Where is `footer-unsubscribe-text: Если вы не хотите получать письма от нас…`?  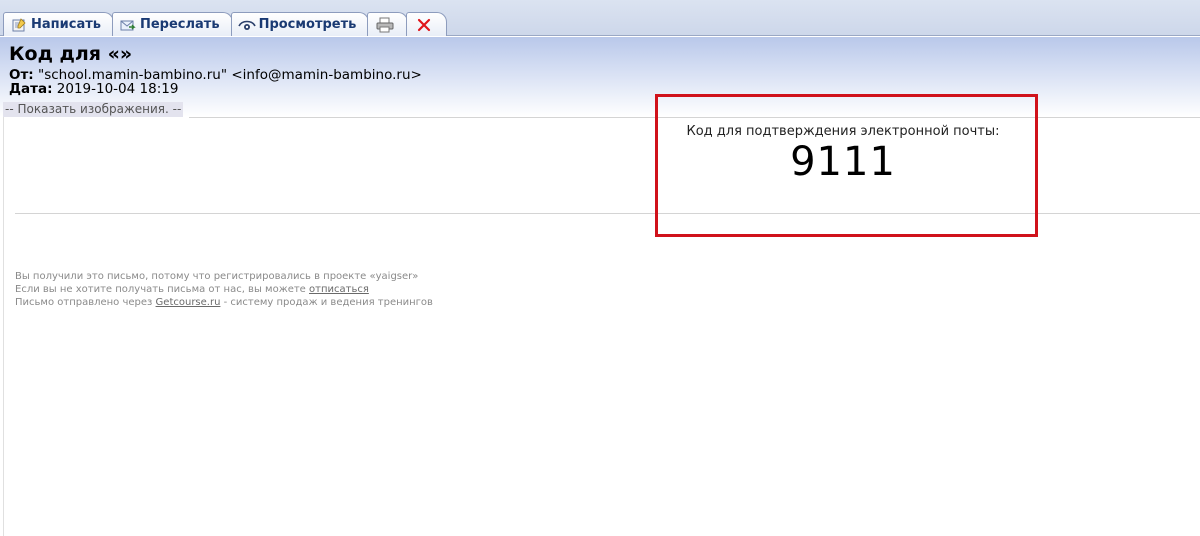 footer-unsubscribe-text: Если вы не хотите получать письма от нас… is located at coordinates (162, 289).